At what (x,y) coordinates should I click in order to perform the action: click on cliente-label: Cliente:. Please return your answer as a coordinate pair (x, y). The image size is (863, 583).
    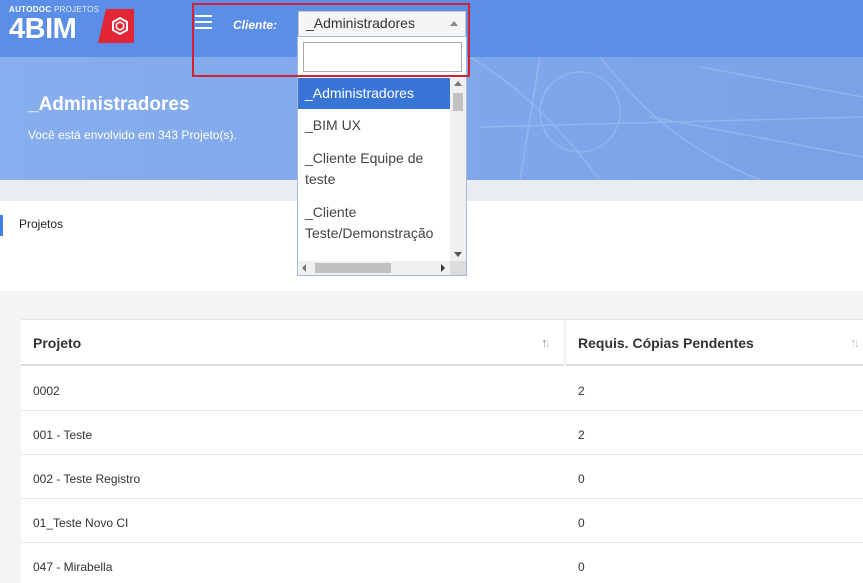
    Looking at the image, I should click on (255, 25).